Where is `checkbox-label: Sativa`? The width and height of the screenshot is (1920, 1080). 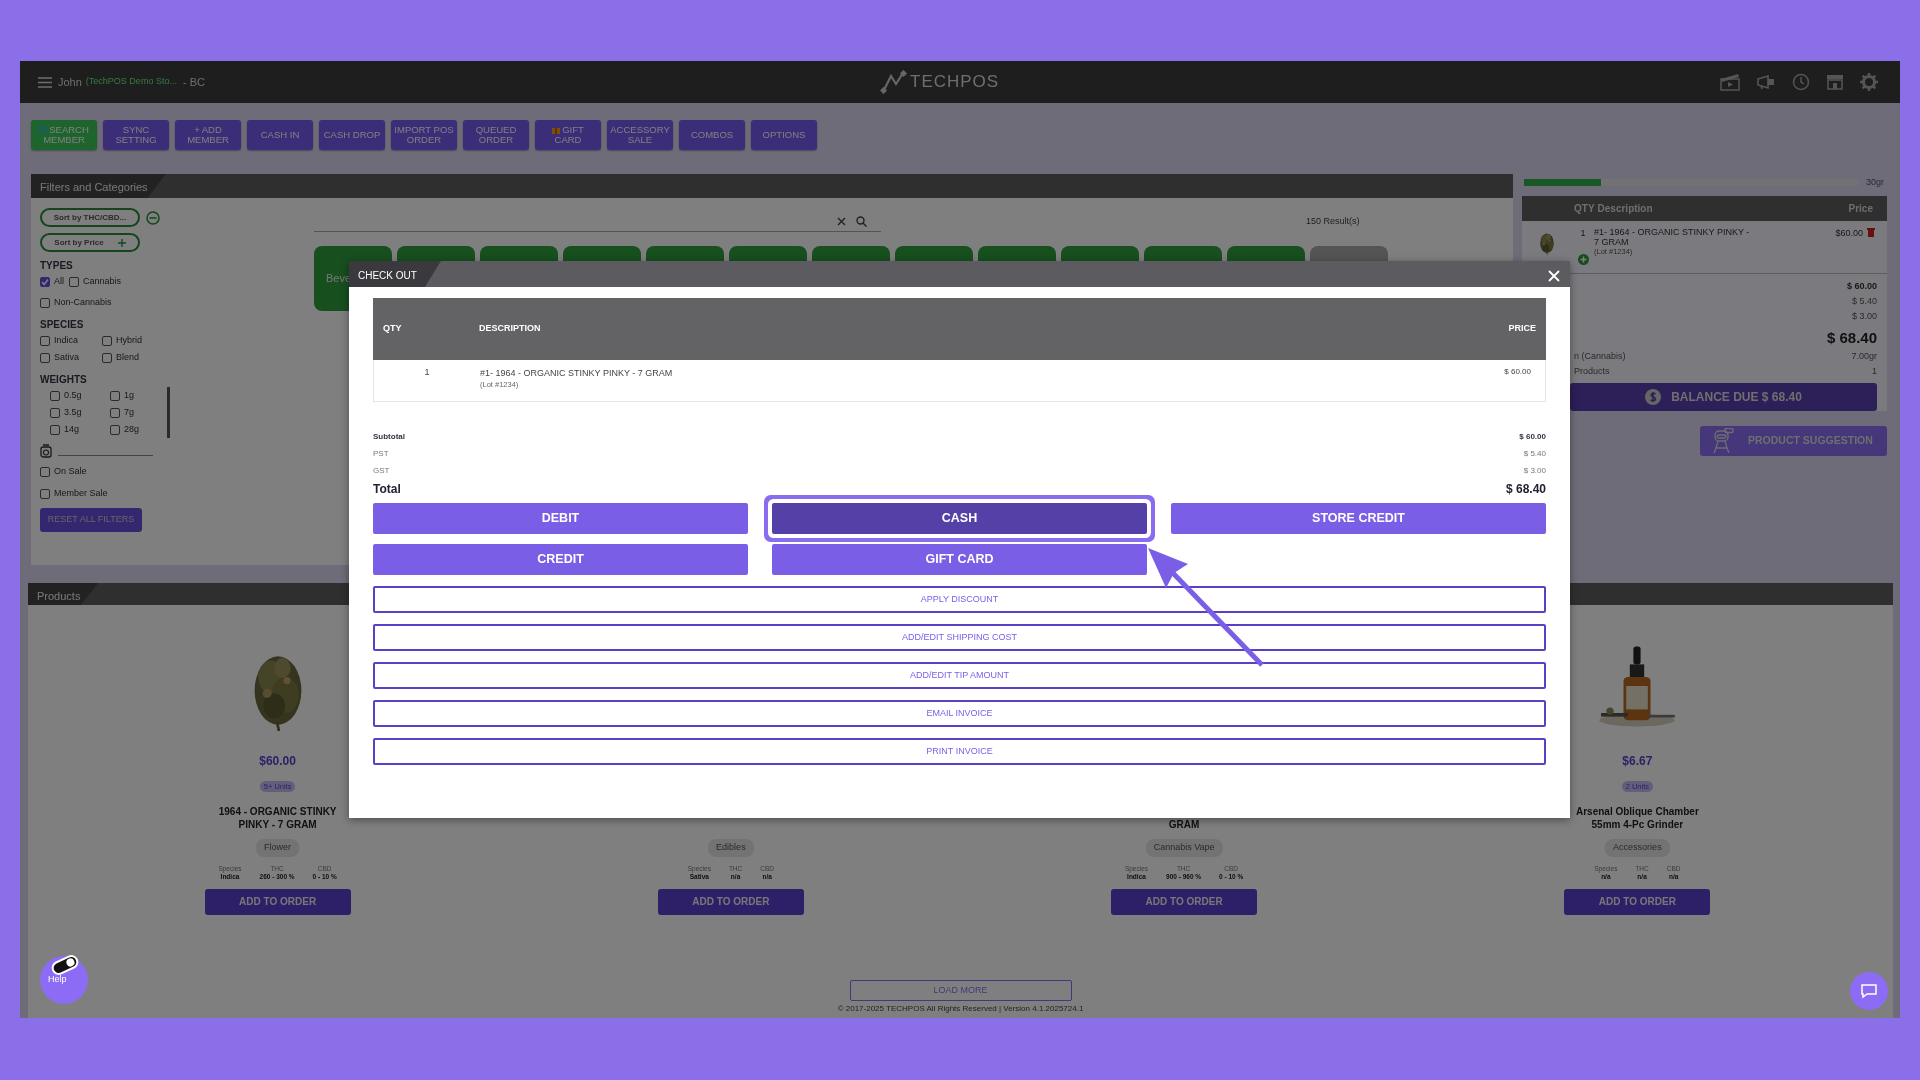 checkbox-label: Sativa is located at coordinates (66, 357).